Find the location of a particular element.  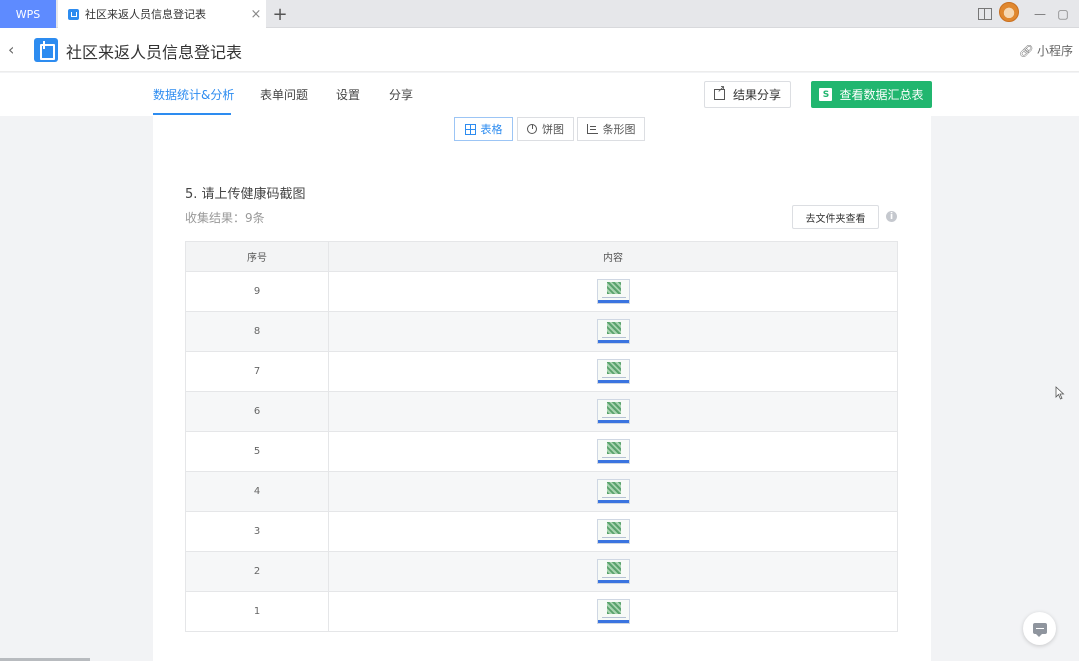

user-avatar is located at coordinates (1009, 12).